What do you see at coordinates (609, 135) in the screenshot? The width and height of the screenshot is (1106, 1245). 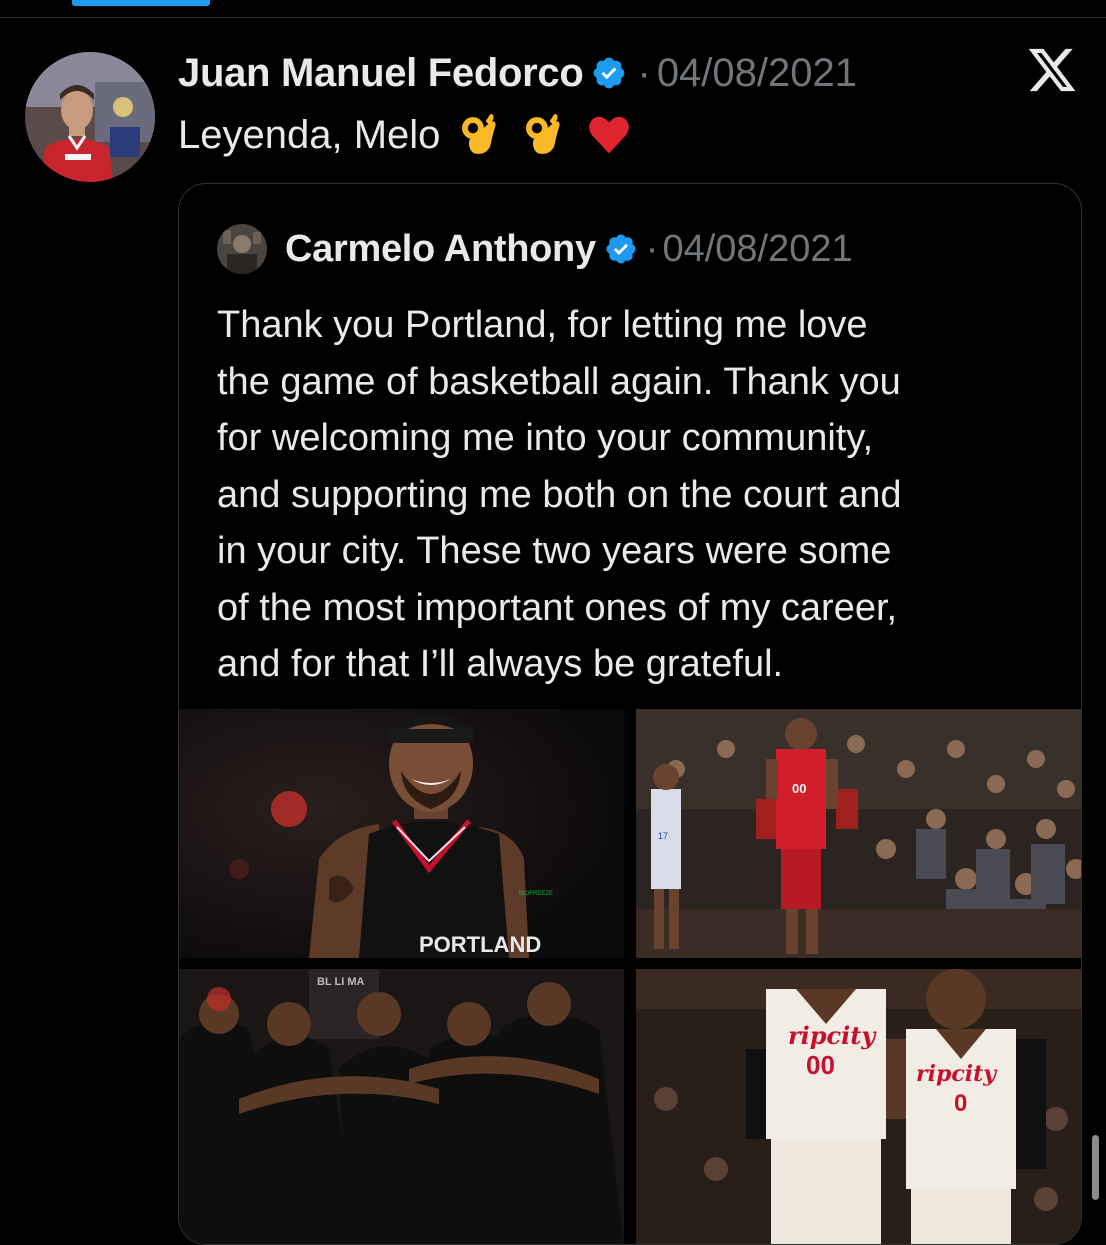 I see `red-heart-emoji` at bounding box center [609, 135].